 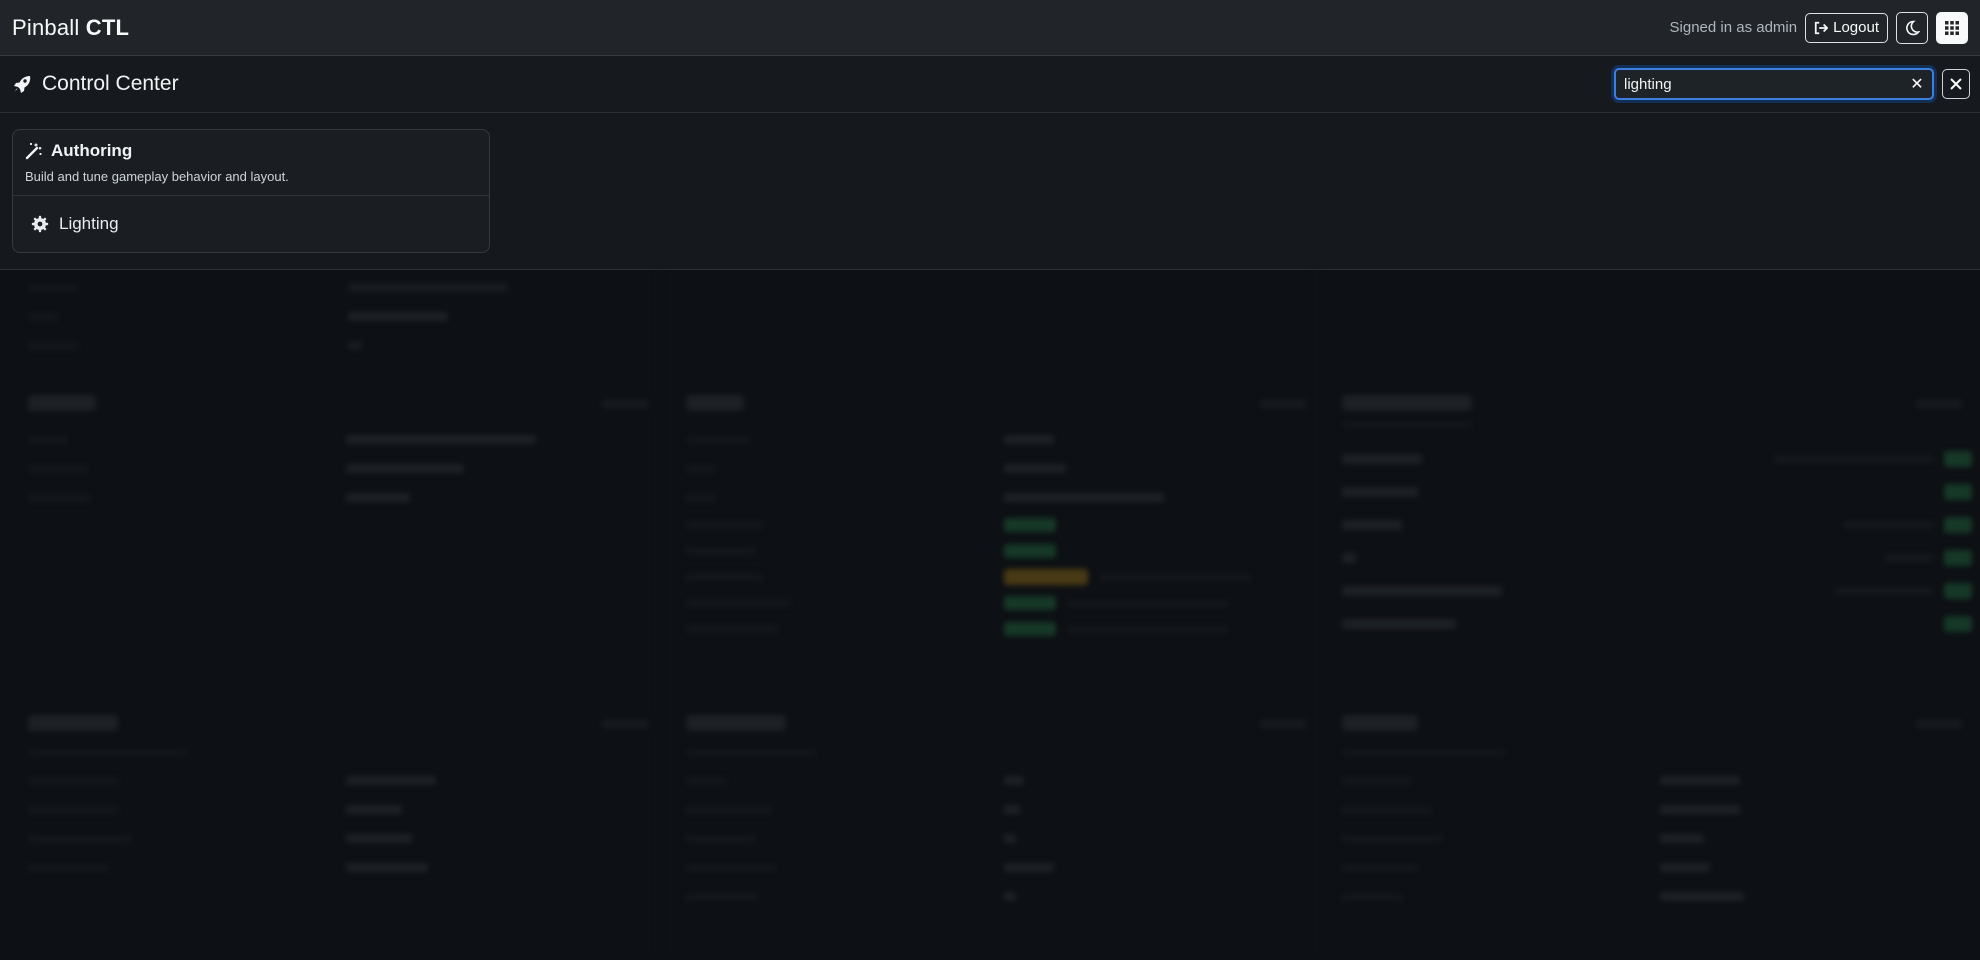 I want to click on navbar-actions: Signed in as admin Logout, so click(x=1818, y=27).